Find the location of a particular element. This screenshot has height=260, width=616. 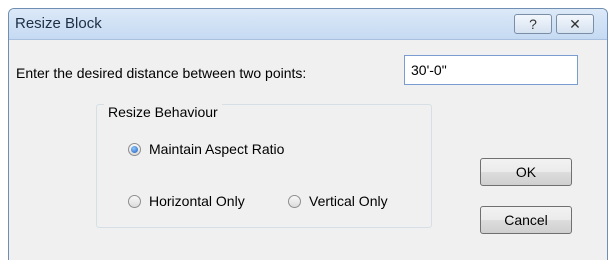

radio-label: Vertical Only is located at coordinates (348, 201).